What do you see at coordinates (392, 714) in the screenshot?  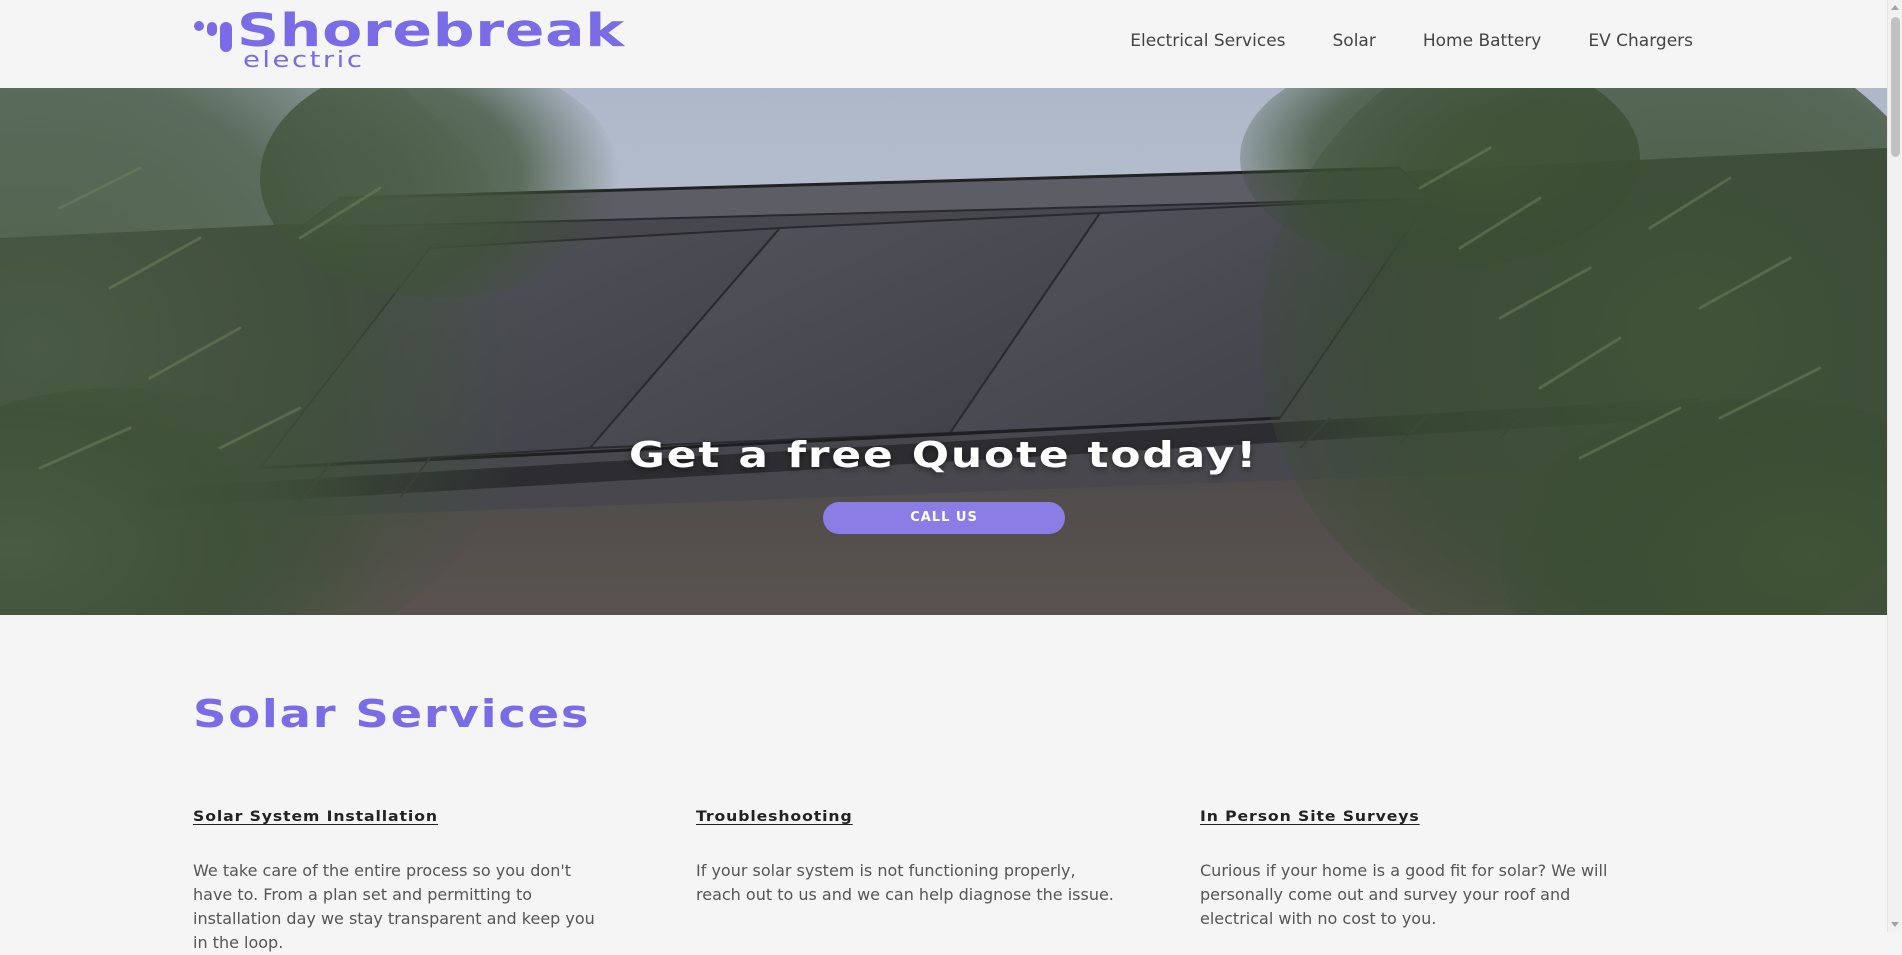 I see `section-title-solar-services: Solar Services` at bounding box center [392, 714].